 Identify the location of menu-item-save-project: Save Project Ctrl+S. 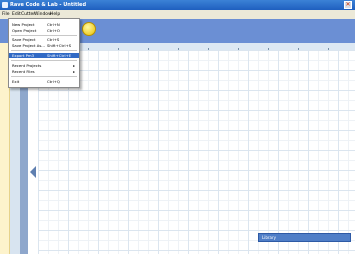
(44, 39).